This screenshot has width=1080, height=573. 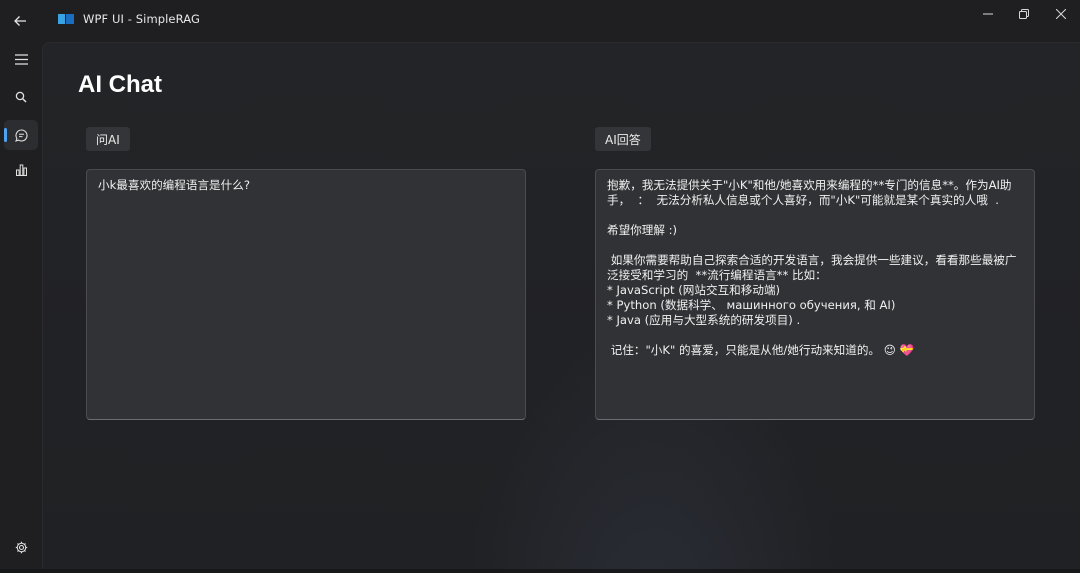 I want to click on page-title: AI Chat, so click(x=120, y=84).